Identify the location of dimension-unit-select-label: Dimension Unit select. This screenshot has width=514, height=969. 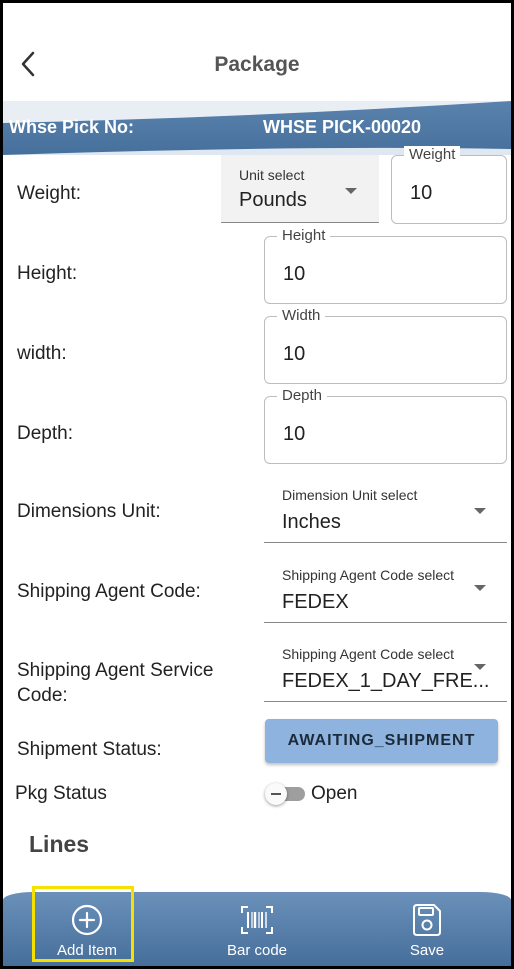
(350, 495).